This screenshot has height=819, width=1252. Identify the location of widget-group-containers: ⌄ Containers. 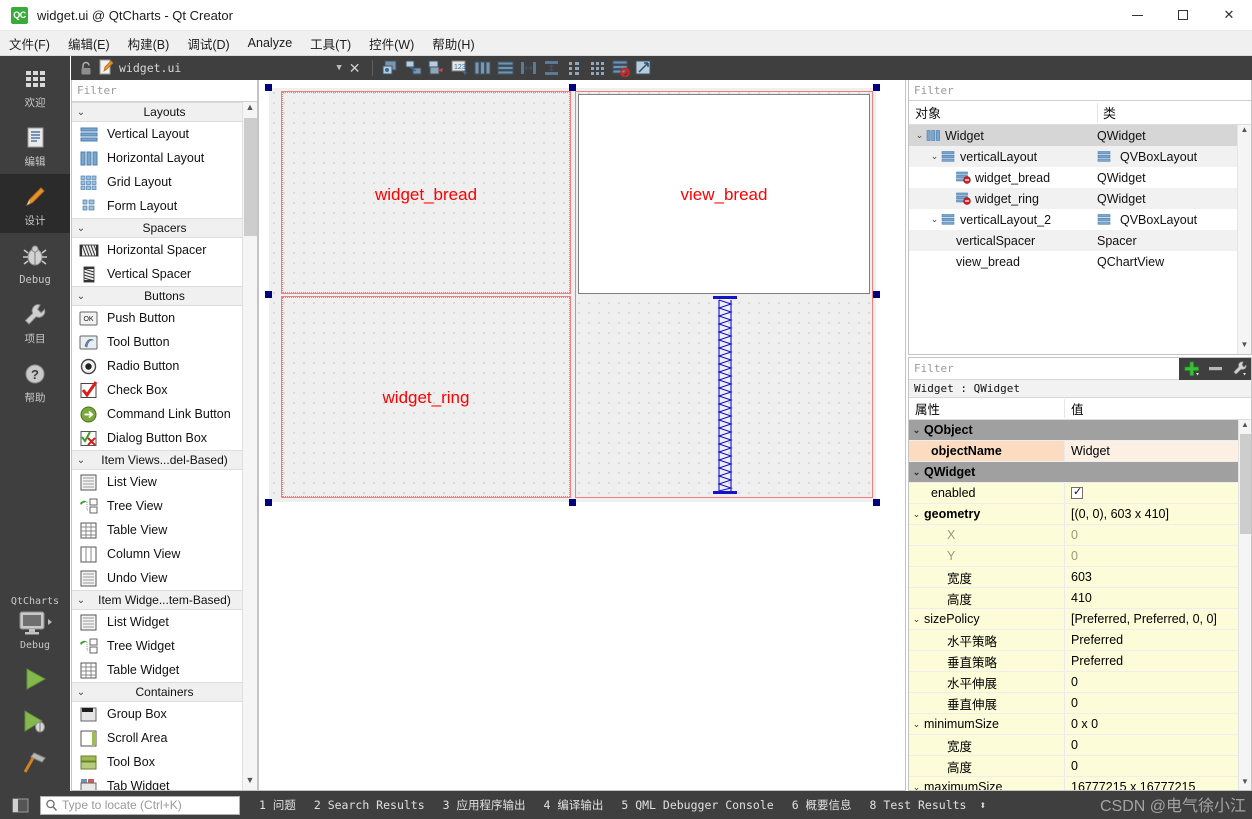
(164, 692).